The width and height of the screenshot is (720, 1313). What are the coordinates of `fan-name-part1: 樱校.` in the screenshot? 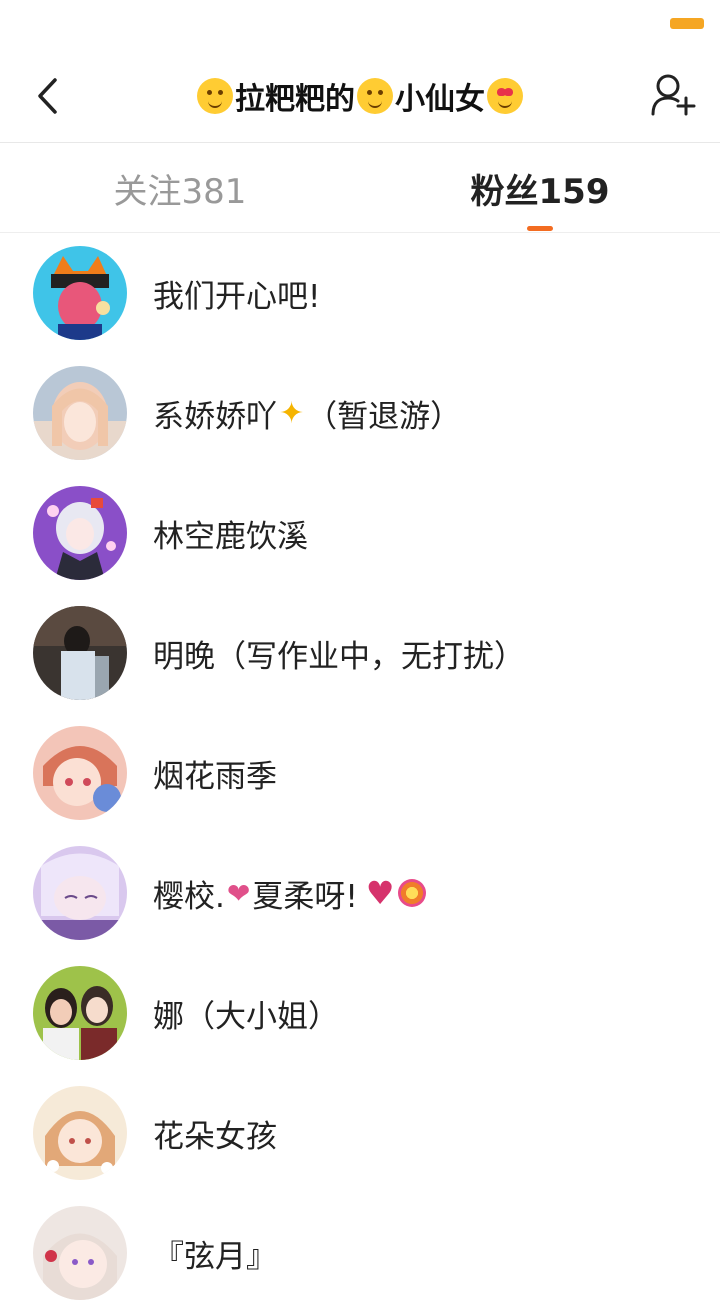 It's located at (189, 896).